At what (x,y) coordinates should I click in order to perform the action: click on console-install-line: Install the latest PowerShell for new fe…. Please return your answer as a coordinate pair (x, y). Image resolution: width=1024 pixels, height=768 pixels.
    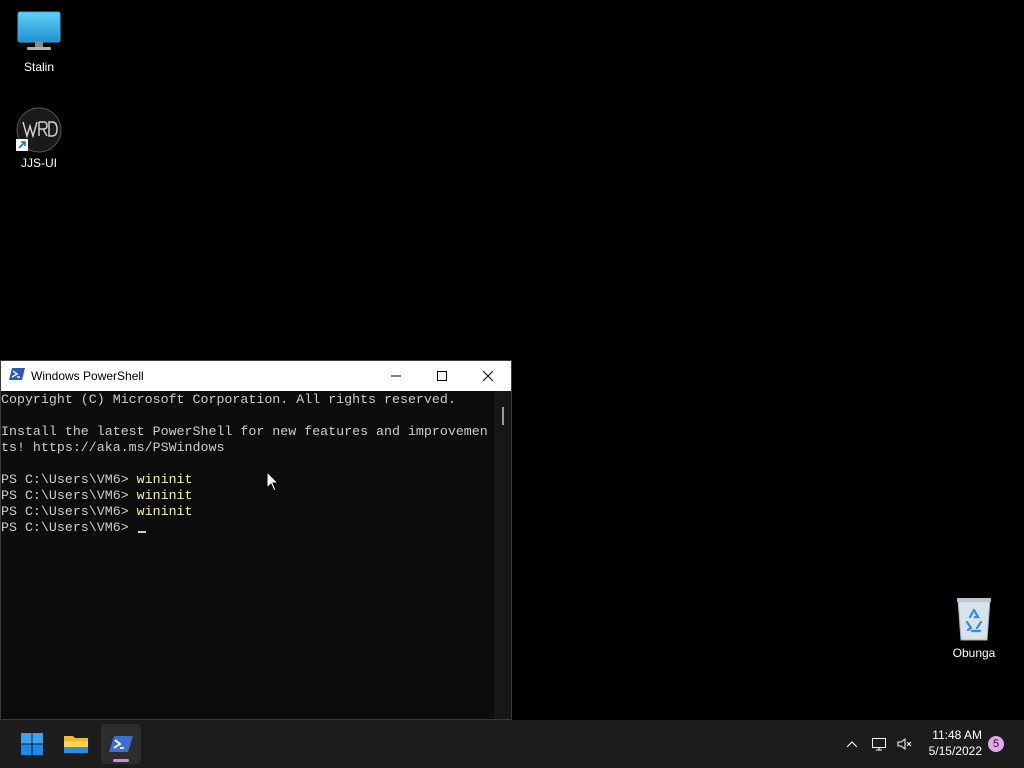
    Looking at the image, I should click on (244, 431).